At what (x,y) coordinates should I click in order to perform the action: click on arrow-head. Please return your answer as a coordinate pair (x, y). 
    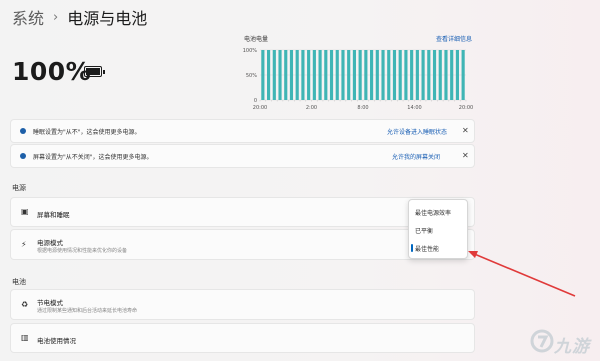
    Looking at the image, I should click on (473, 254).